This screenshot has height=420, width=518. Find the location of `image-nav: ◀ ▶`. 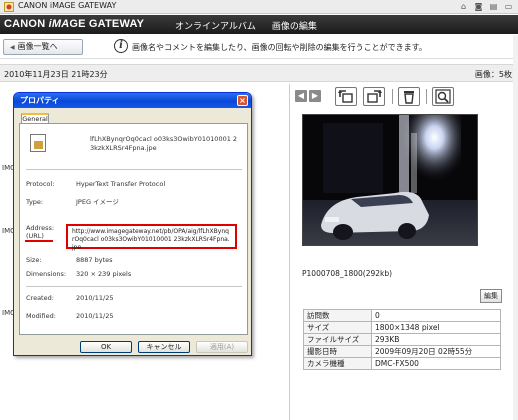

image-nav: ◀ ▶ is located at coordinates (308, 96).